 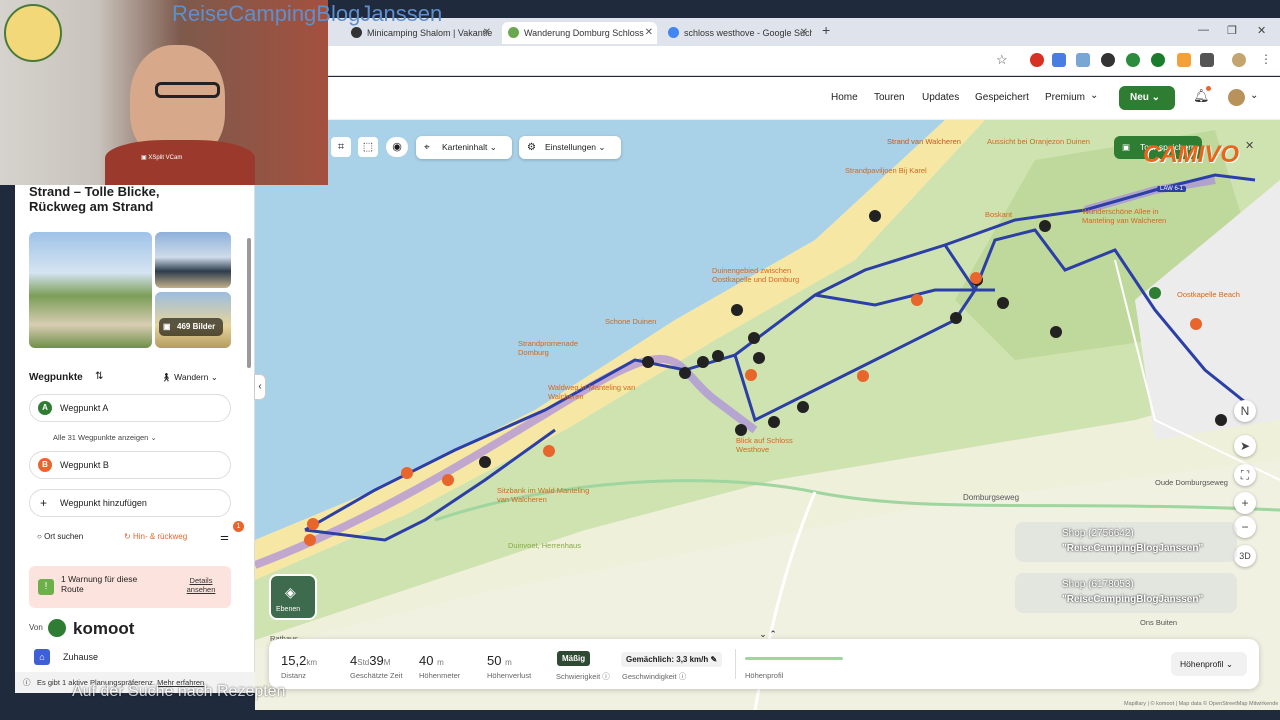 I want to click on gear-icon: ⚙, so click(x=531, y=147).